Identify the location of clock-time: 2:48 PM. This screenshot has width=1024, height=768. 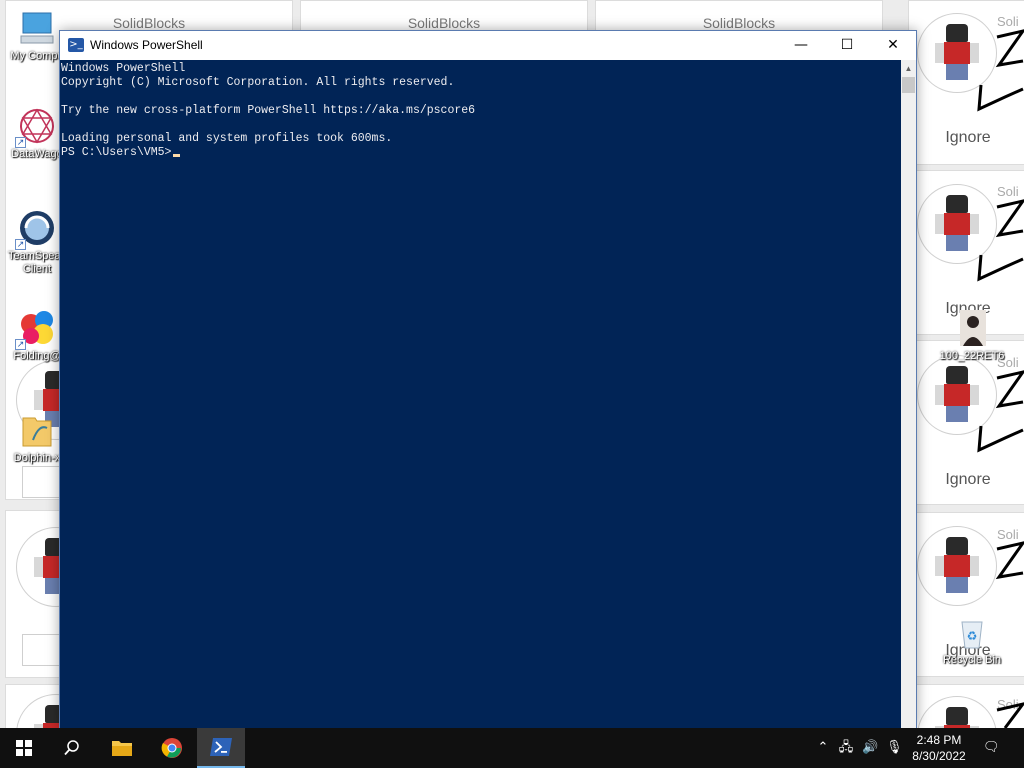
(939, 740).